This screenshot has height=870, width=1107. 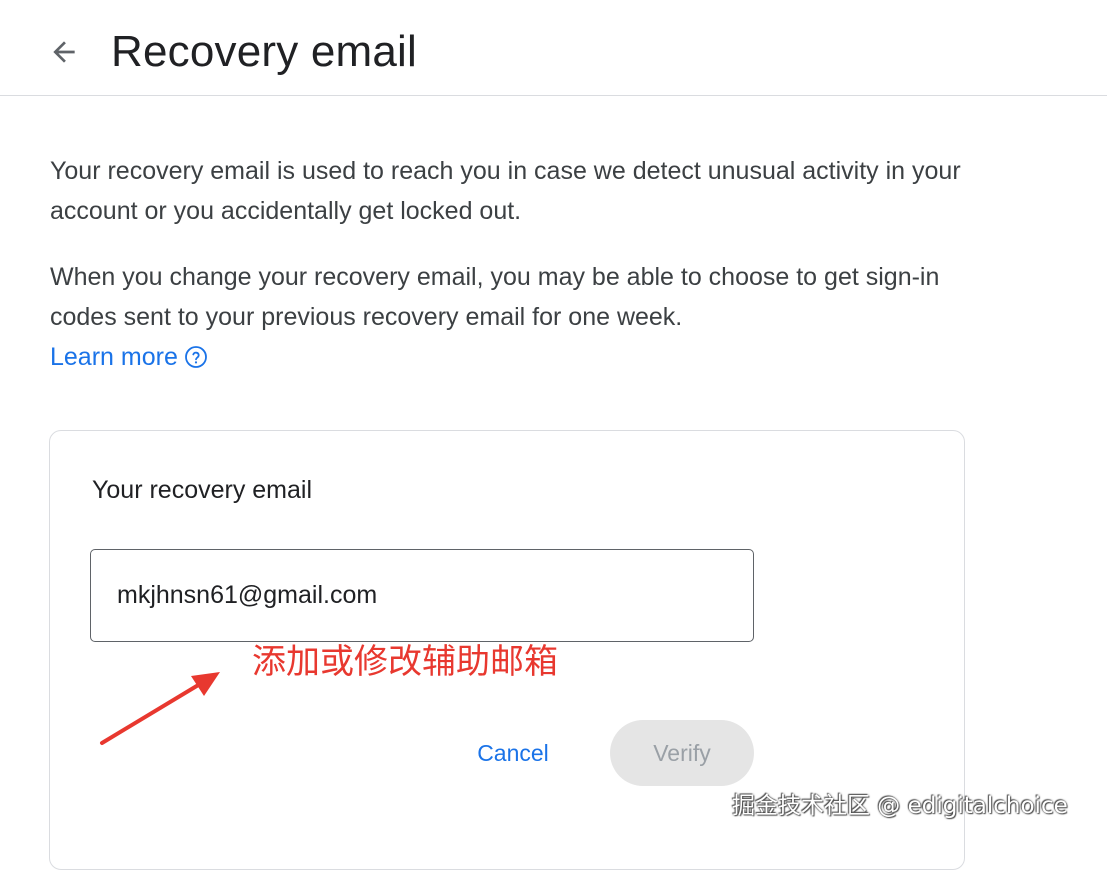 I want to click on cancel-button: Cancel, so click(x=513, y=753).